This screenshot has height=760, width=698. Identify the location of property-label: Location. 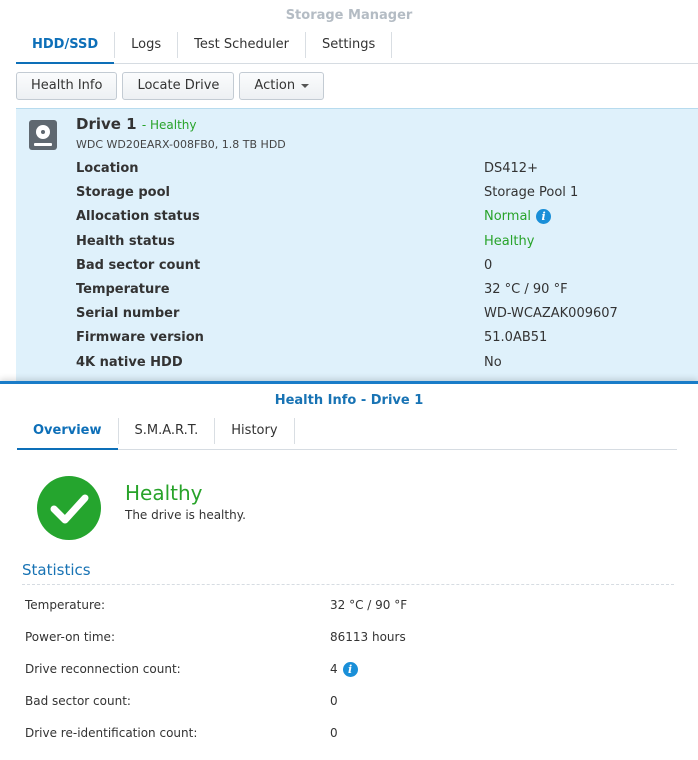
(107, 168).